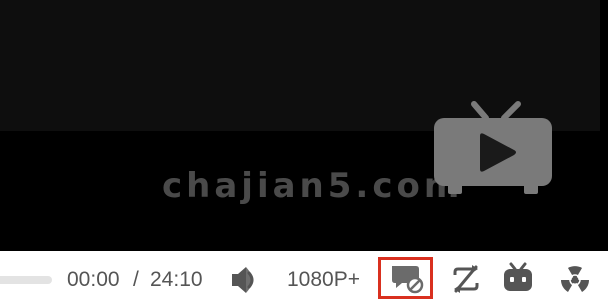 This screenshot has height=304, width=608. What do you see at coordinates (26, 280) in the screenshot?
I see `progress-bar` at bounding box center [26, 280].